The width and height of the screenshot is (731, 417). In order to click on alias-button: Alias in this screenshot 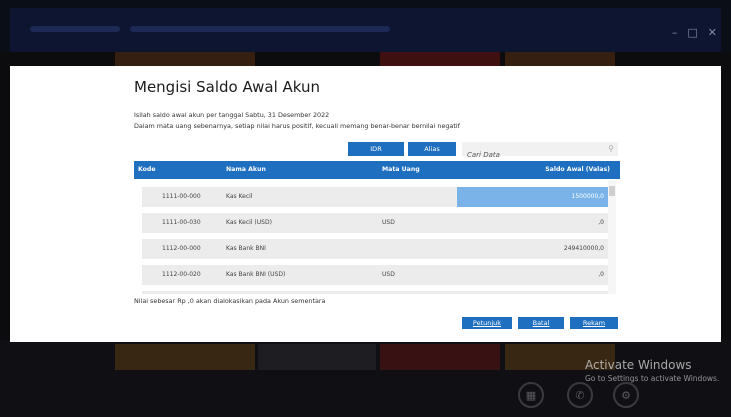, I will do `click(432, 149)`.